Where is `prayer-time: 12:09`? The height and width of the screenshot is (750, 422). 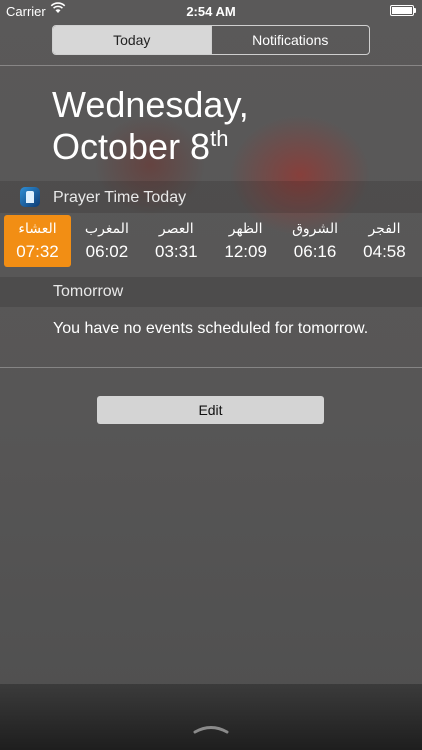 prayer-time: 12:09 is located at coordinates (245, 251).